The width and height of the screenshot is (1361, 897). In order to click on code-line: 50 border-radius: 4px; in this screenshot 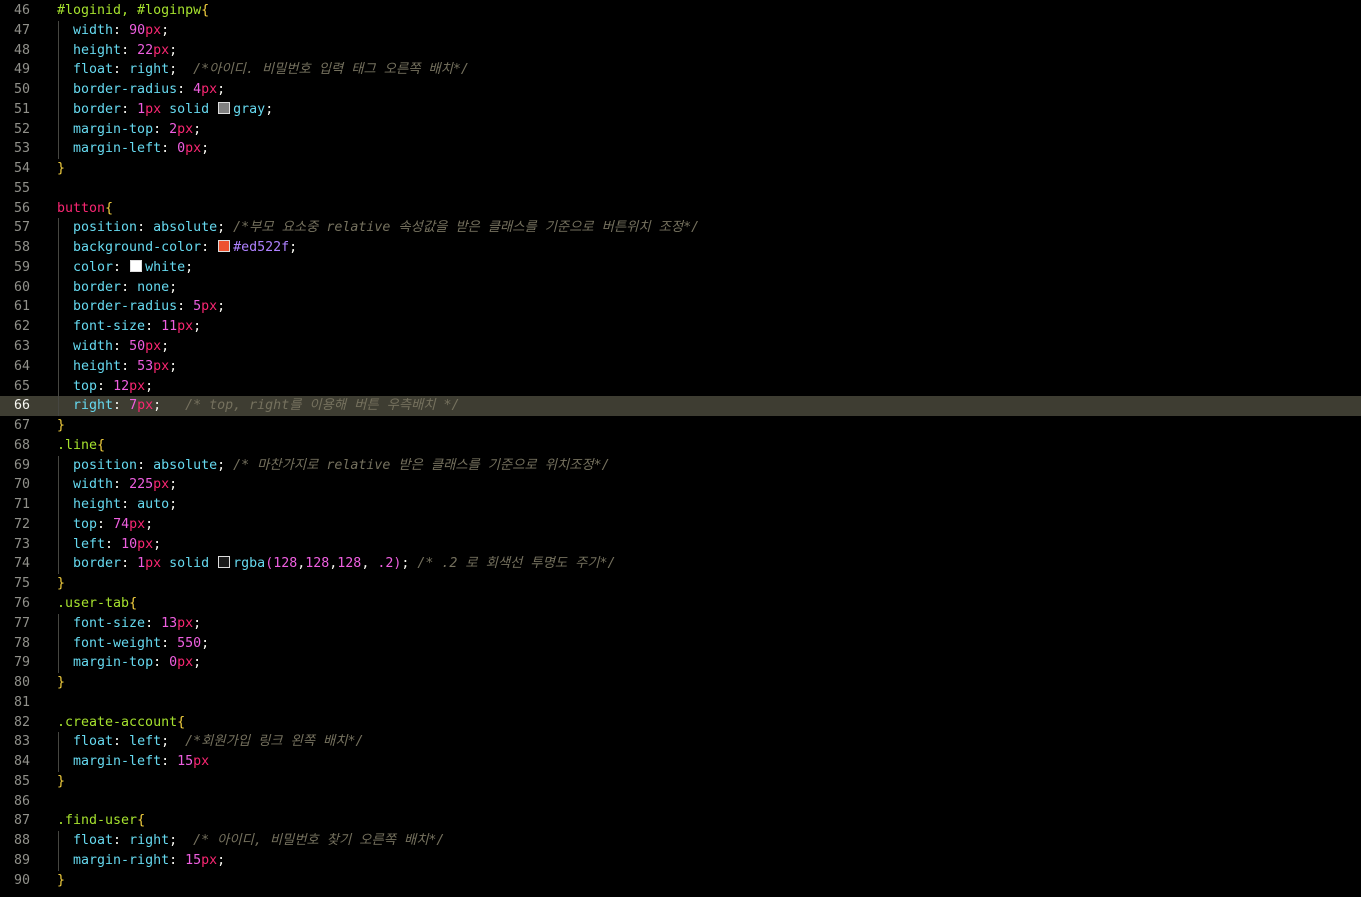, I will do `click(680, 90)`.